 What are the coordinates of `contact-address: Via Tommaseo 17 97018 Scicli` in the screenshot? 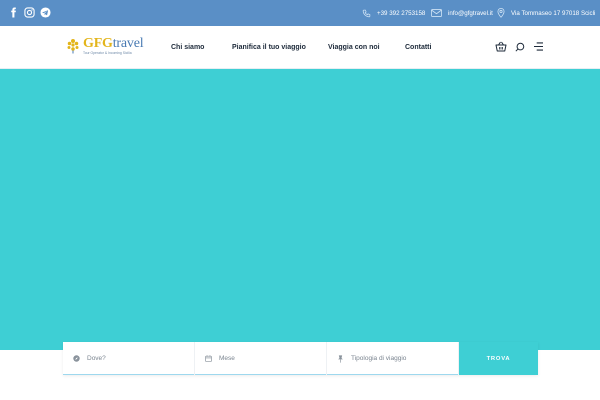 It's located at (546, 13).